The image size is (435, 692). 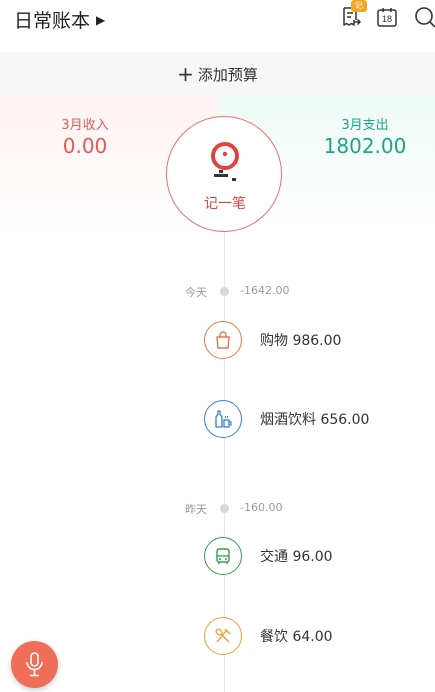 I want to click on day-total: -1642.00, so click(x=265, y=290).